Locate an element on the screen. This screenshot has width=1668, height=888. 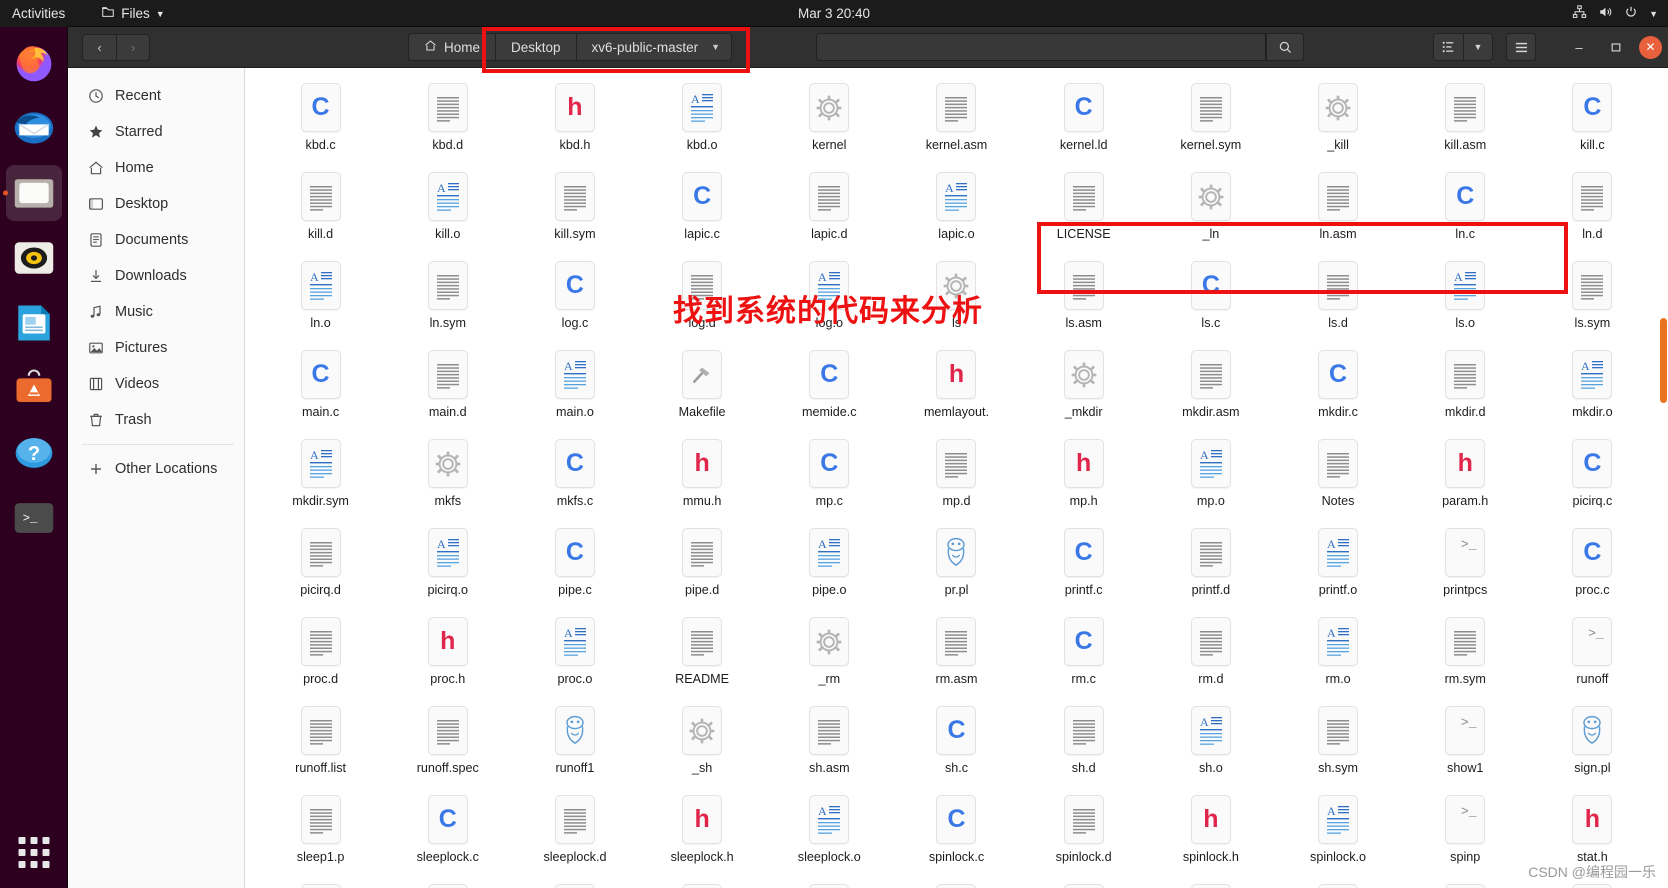
file-item: Cstring.c is located at coordinates (1083, 881).